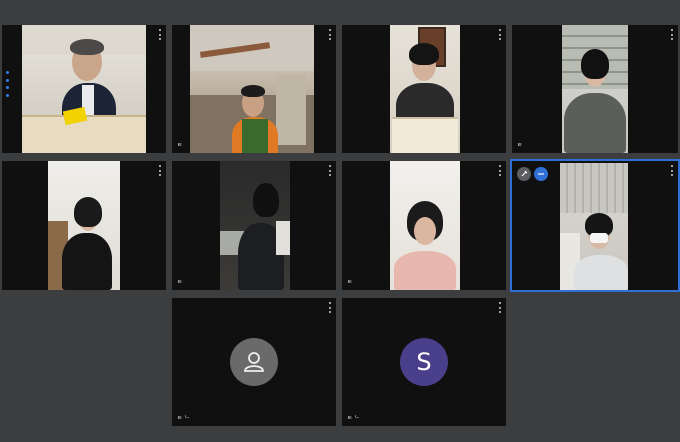 The width and height of the screenshot is (680, 442). I want to click on participant-tile-6: ㅌ, so click(254, 225).